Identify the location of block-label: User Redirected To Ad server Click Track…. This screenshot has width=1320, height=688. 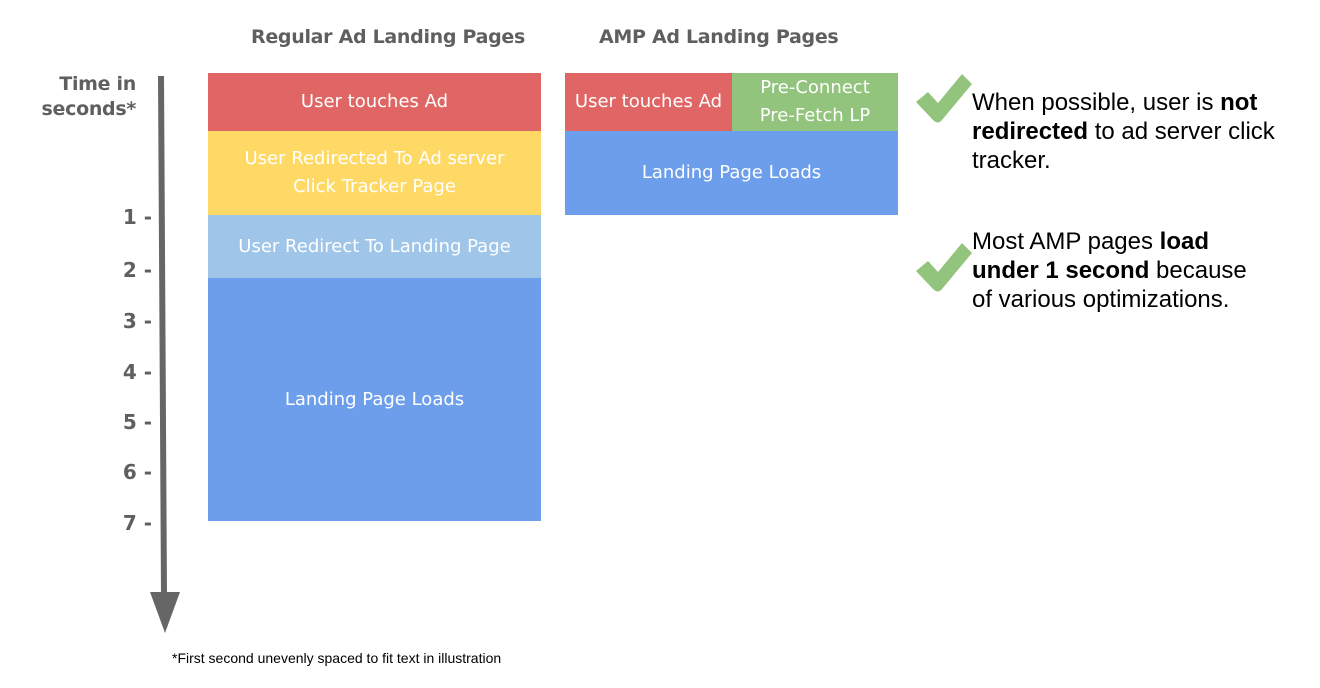
(374, 172).